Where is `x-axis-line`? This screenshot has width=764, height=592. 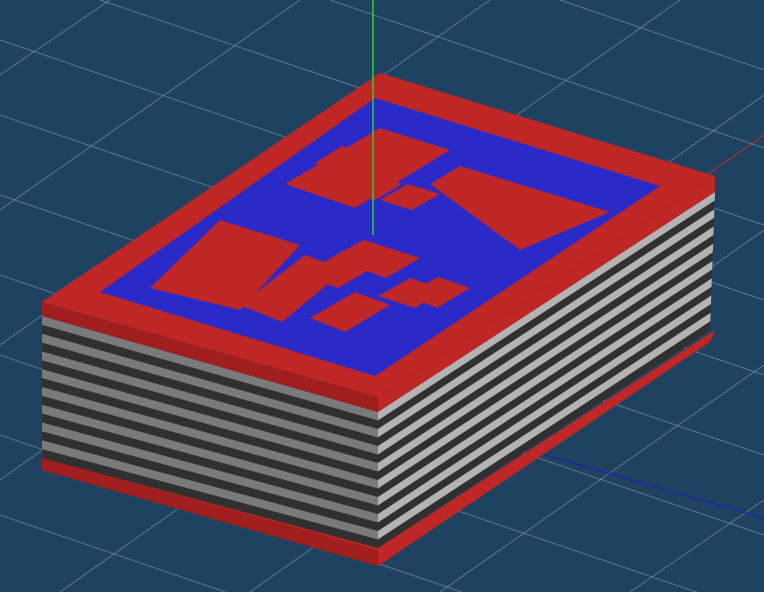
x-axis-line is located at coordinates (731, 157).